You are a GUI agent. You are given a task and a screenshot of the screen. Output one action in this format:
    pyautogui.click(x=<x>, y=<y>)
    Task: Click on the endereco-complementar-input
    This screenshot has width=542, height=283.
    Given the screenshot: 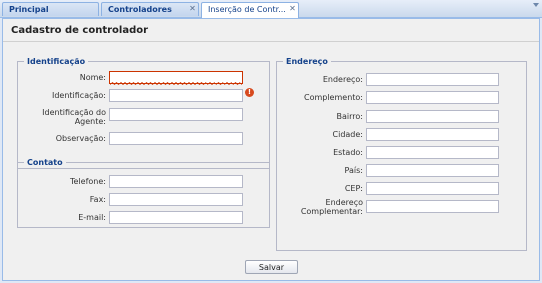 What is the action you would take?
    pyautogui.click(x=432, y=206)
    